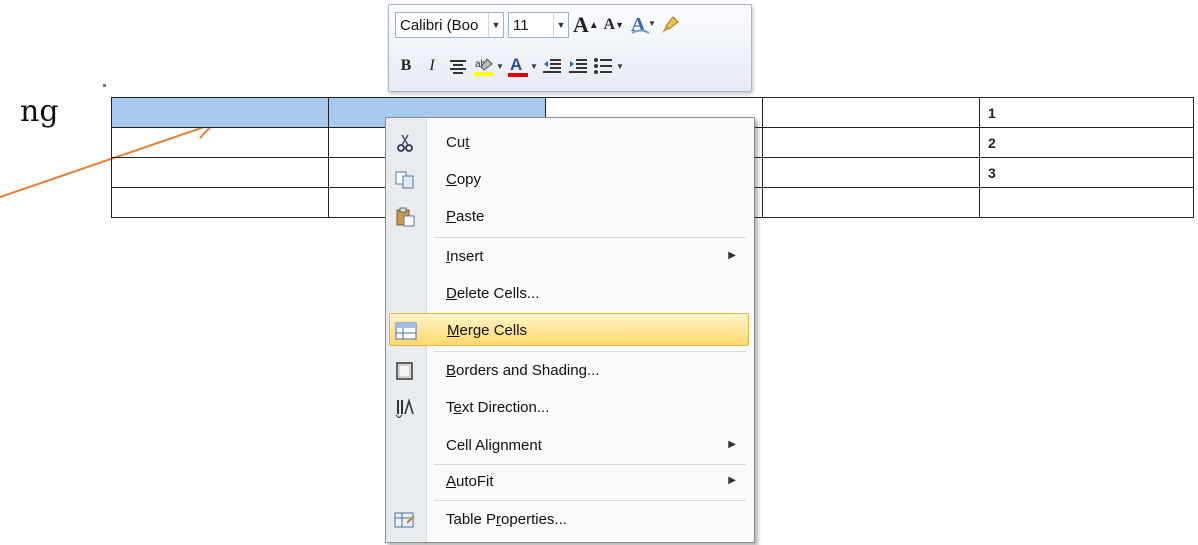 This screenshot has height=545, width=1198. Describe the element at coordinates (487, 330) in the screenshot. I see `menu-item-label: Merge Cells` at that location.